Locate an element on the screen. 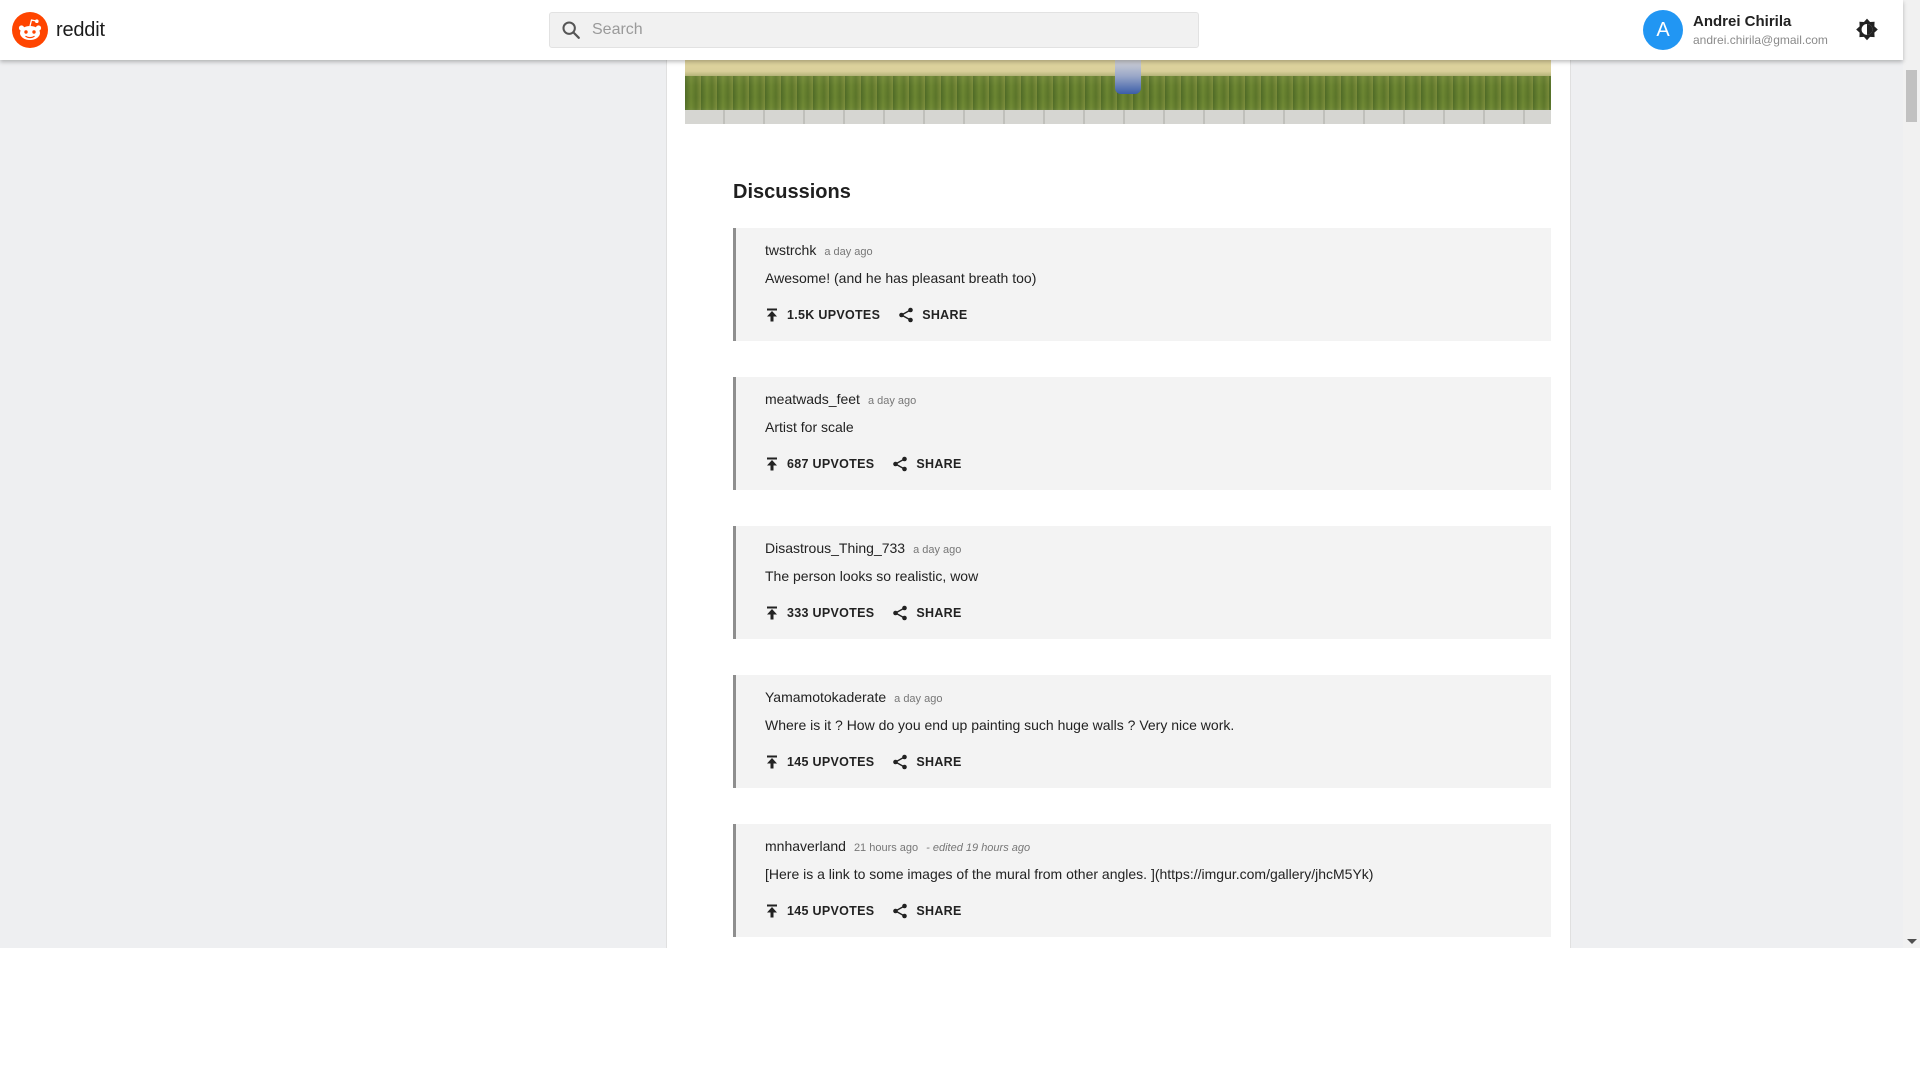  scroll-down-arrow-icon is located at coordinates (1912, 941).